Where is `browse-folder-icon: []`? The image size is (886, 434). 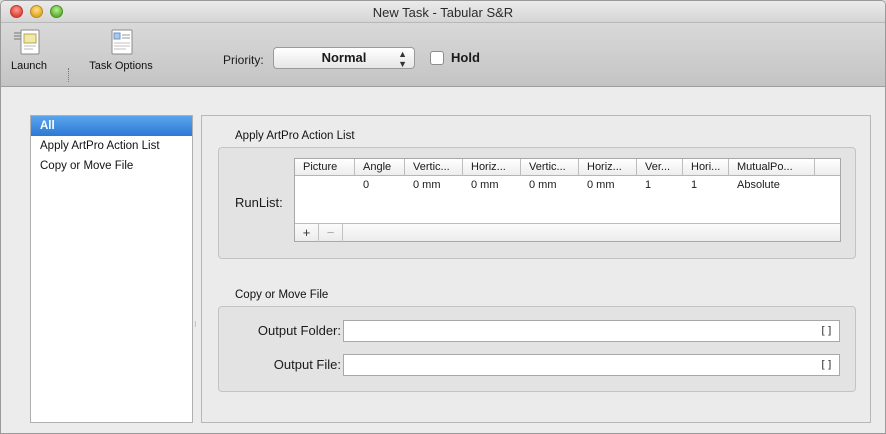 browse-folder-icon: [] is located at coordinates (826, 330).